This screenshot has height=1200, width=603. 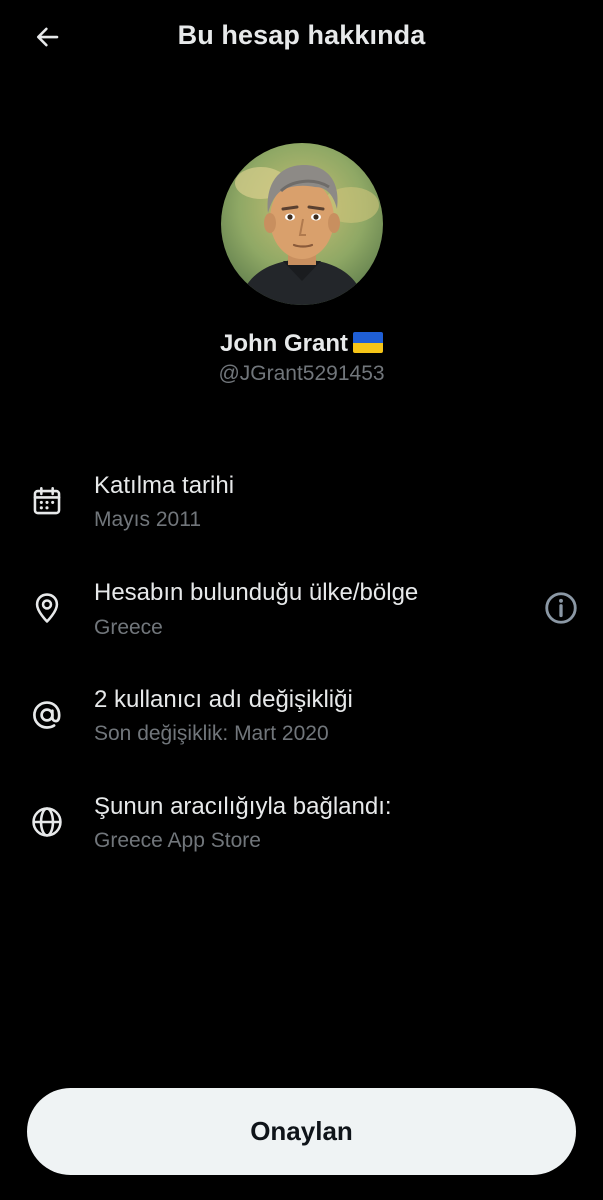 I want to click on account-location-value: Greece, so click(x=128, y=627).